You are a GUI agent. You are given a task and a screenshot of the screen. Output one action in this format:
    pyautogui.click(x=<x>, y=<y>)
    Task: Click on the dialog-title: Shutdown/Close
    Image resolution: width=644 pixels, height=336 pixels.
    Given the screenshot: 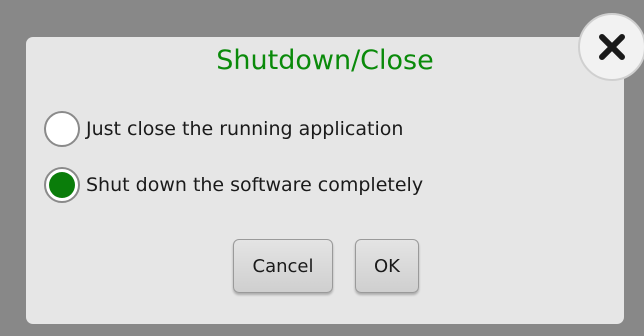 What is the action you would take?
    pyautogui.click(x=325, y=60)
    